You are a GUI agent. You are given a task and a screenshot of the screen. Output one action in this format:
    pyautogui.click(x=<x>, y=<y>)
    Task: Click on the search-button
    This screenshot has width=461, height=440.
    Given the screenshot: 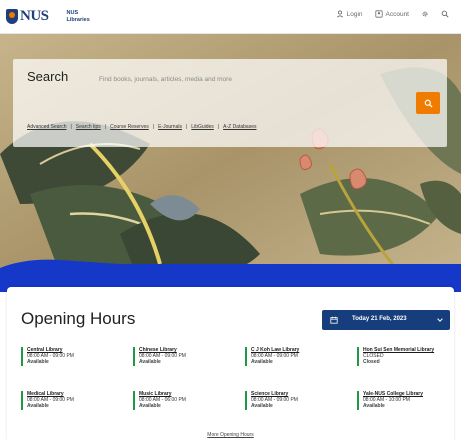 What is the action you would take?
    pyautogui.click(x=428, y=103)
    